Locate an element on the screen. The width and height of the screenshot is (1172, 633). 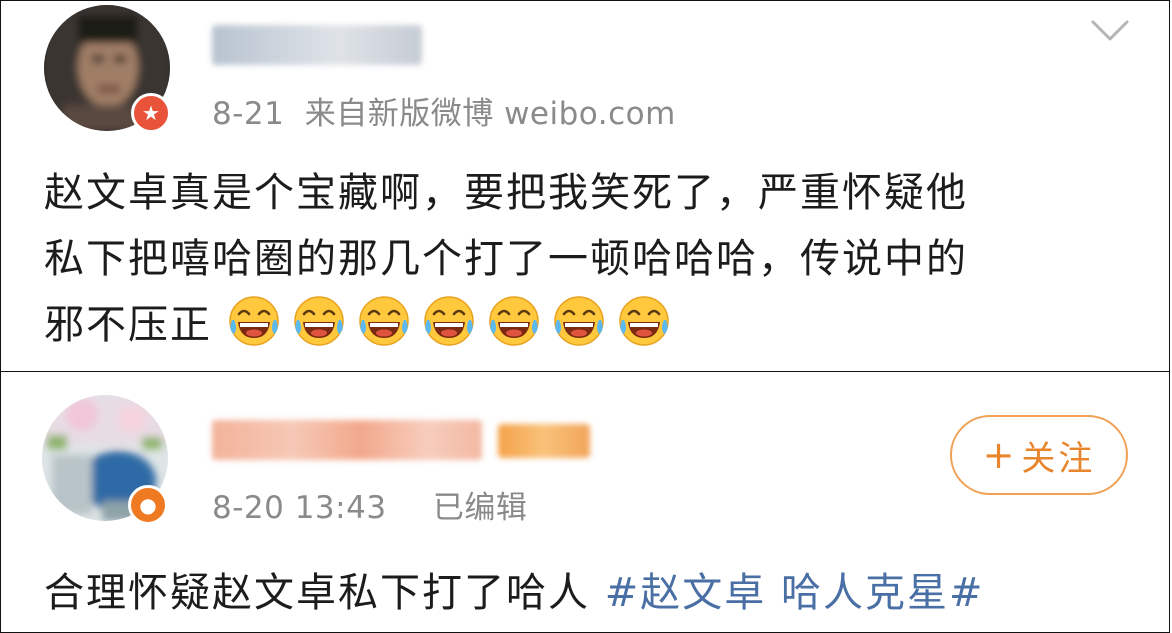
post-meta: 8-21 来自新版微博 weibo.com is located at coordinates (444, 110).